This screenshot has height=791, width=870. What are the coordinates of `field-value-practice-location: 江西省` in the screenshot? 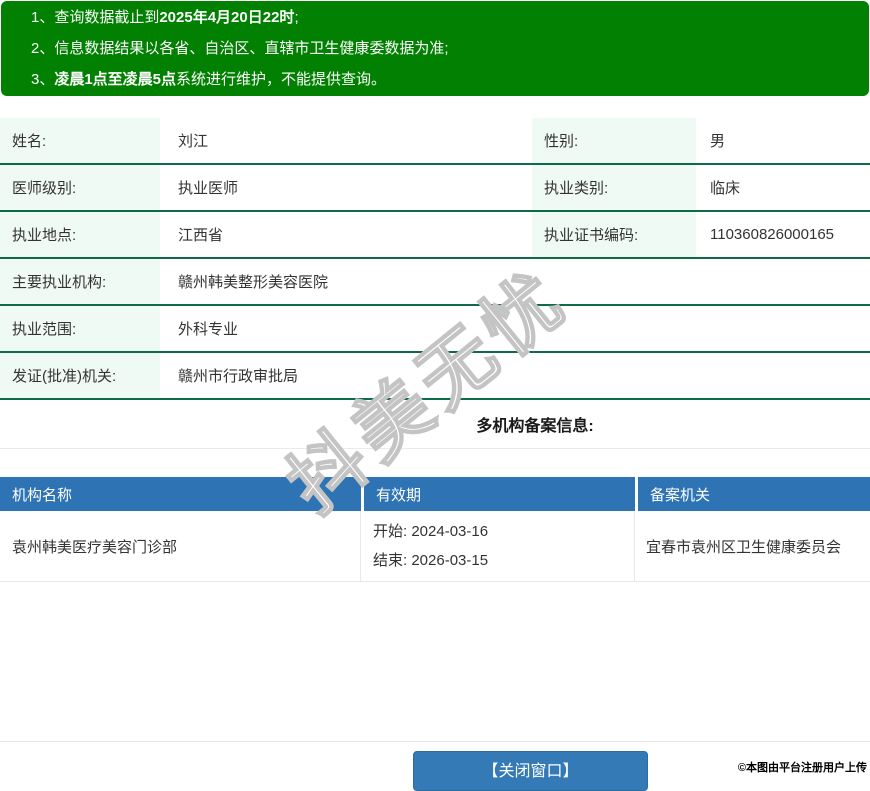 It's located at (201, 235).